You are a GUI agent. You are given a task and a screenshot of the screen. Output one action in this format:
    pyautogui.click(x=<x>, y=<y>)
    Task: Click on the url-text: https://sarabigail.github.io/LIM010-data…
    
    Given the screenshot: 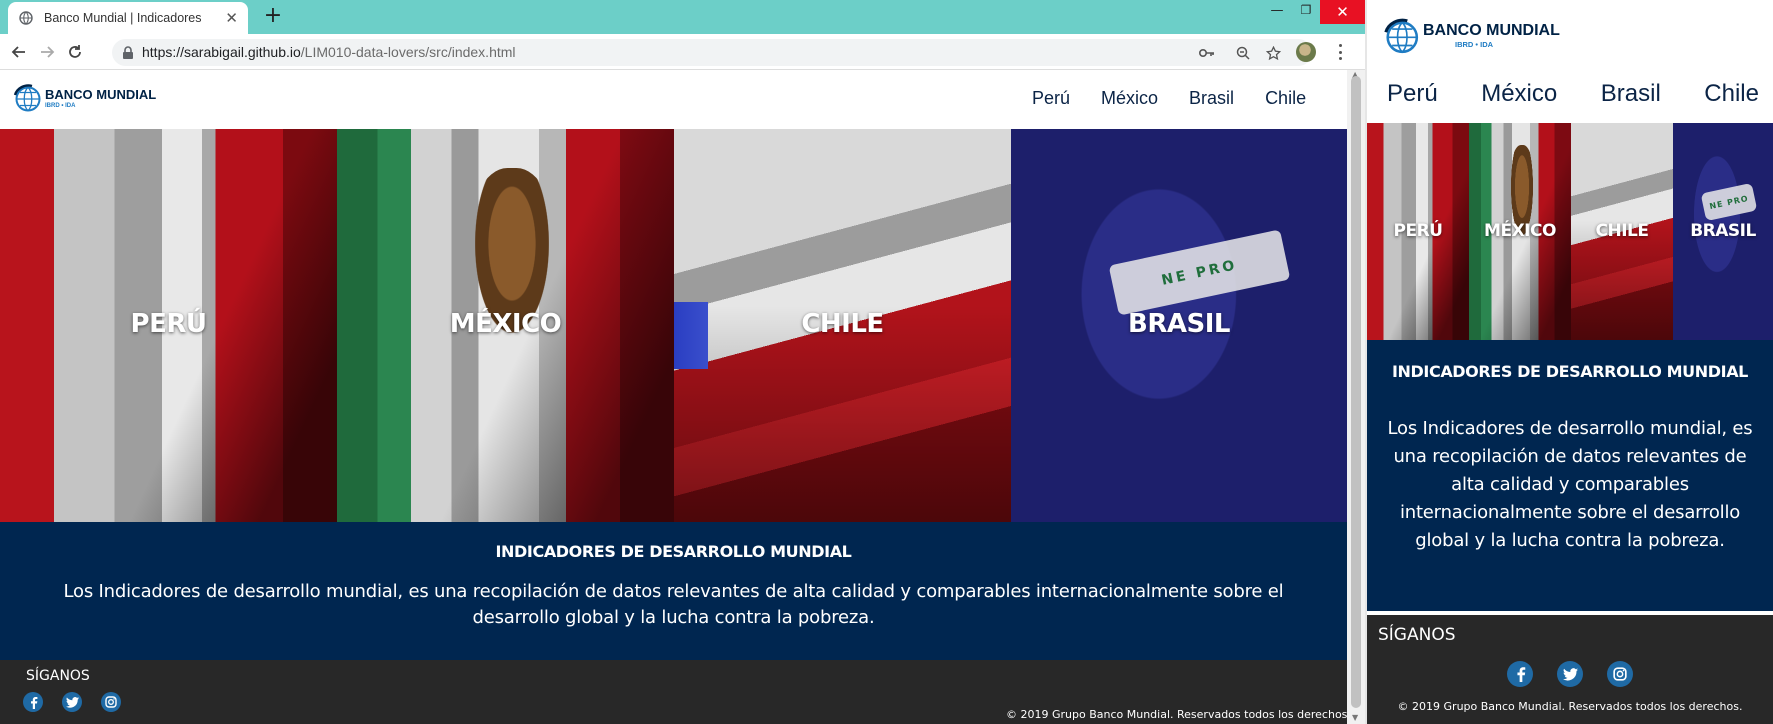 What is the action you would take?
    pyautogui.click(x=329, y=52)
    